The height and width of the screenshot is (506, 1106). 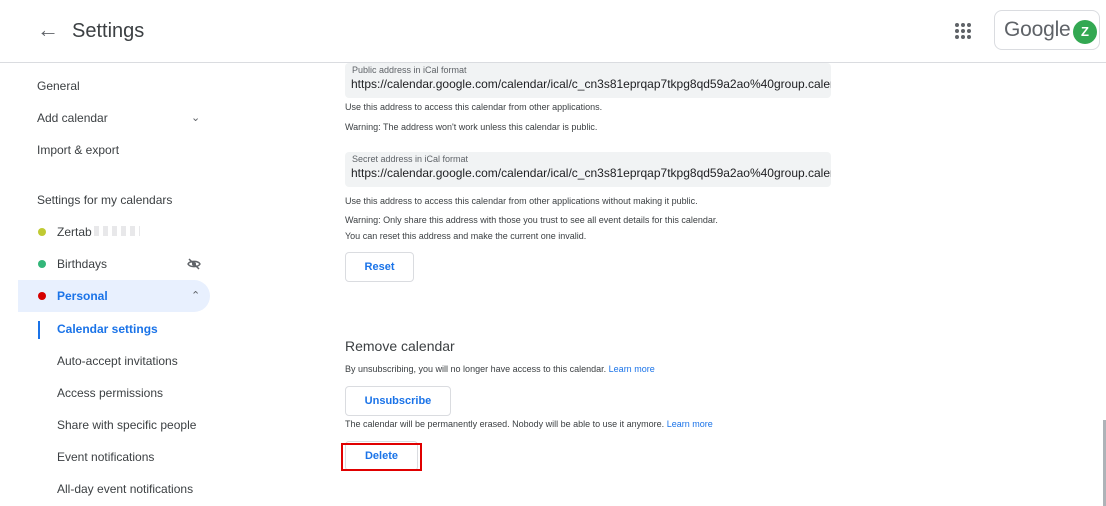 What do you see at coordinates (126, 425) in the screenshot?
I see `sidebar-item-share: Share with specific people` at bounding box center [126, 425].